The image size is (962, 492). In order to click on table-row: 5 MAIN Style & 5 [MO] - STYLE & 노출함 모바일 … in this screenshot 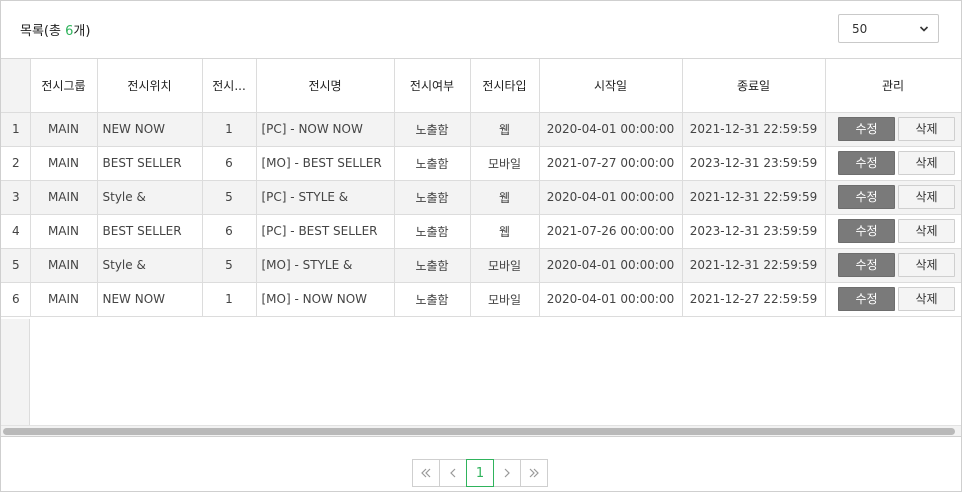, I will do `click(481, 265)`.